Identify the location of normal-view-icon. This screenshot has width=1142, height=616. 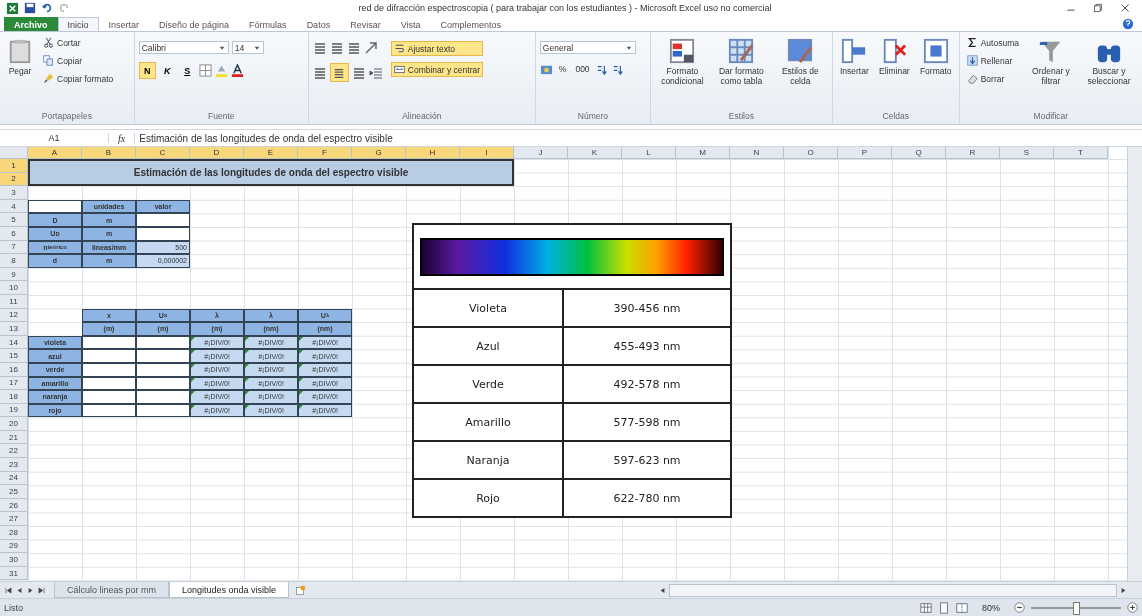
(926, 607).